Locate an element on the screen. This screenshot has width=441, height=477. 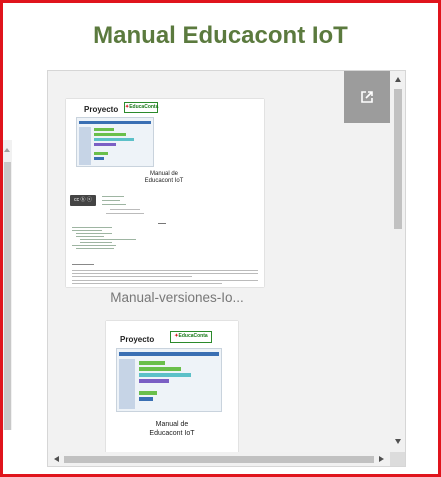
vertical-scroll-thumb is located at coordinates (398, 159).